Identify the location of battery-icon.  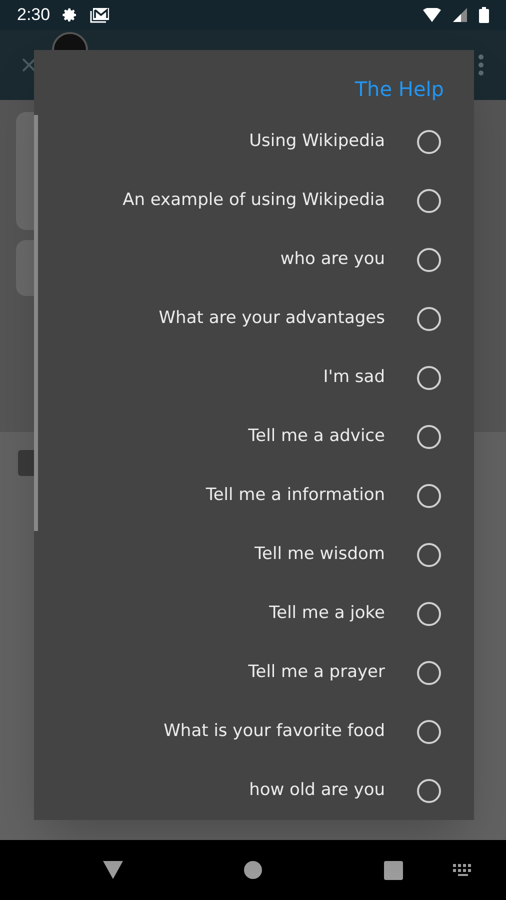
(484, 15).